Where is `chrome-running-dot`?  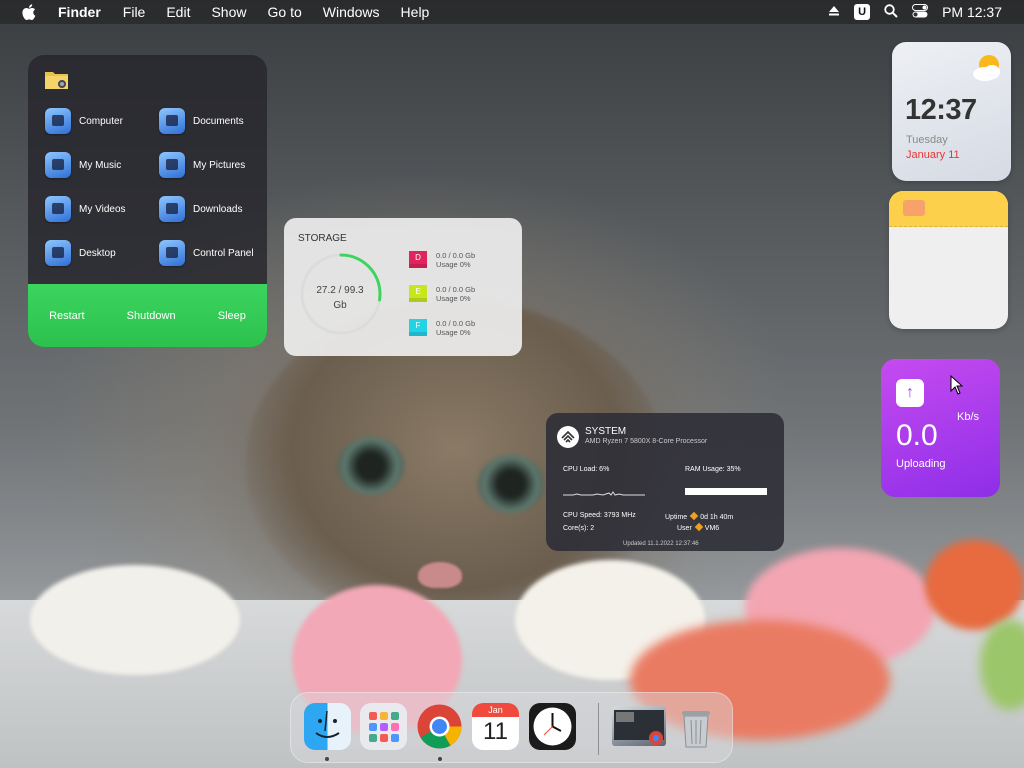 chrome-running-dot is located at coordinates (440, 759).